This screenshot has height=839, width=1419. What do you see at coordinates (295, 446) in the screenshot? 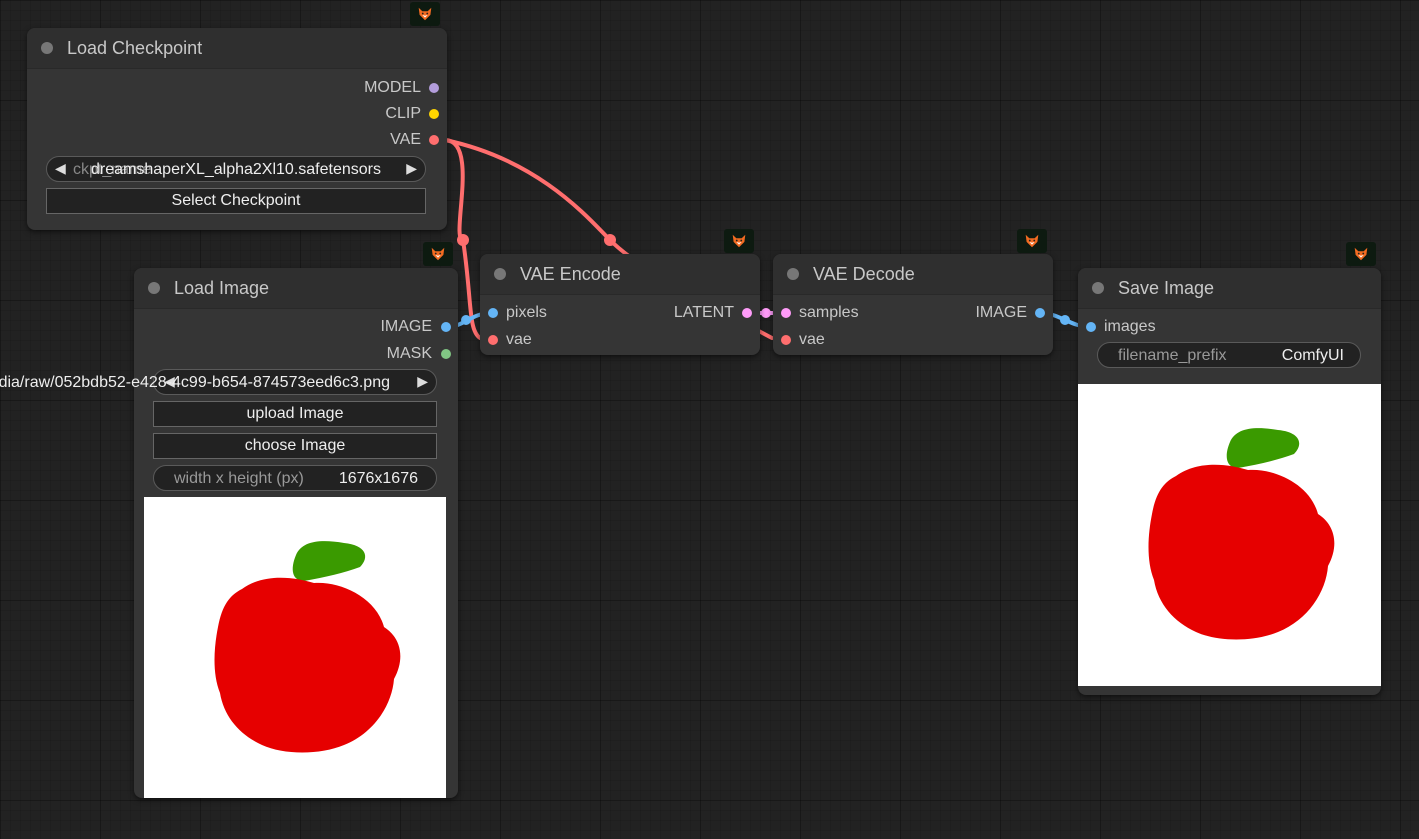
I see `choose-image-button: choose Image` at bounding box center [295, 446].